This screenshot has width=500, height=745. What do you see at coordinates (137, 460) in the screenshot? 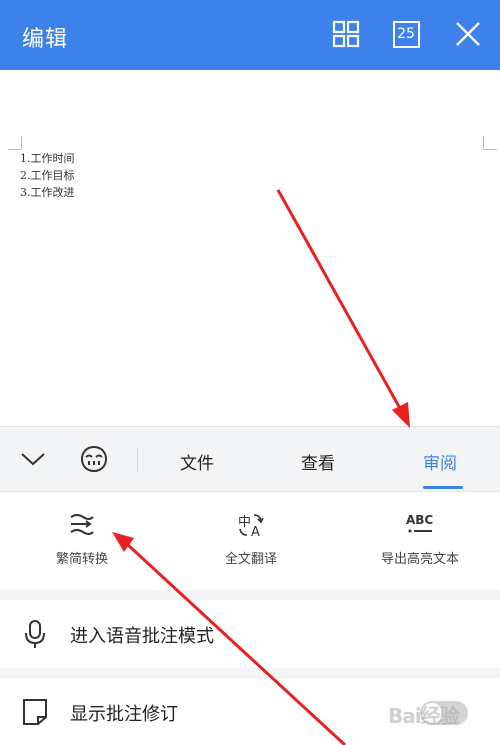
I see `divider` at bounding box center [137, 460].